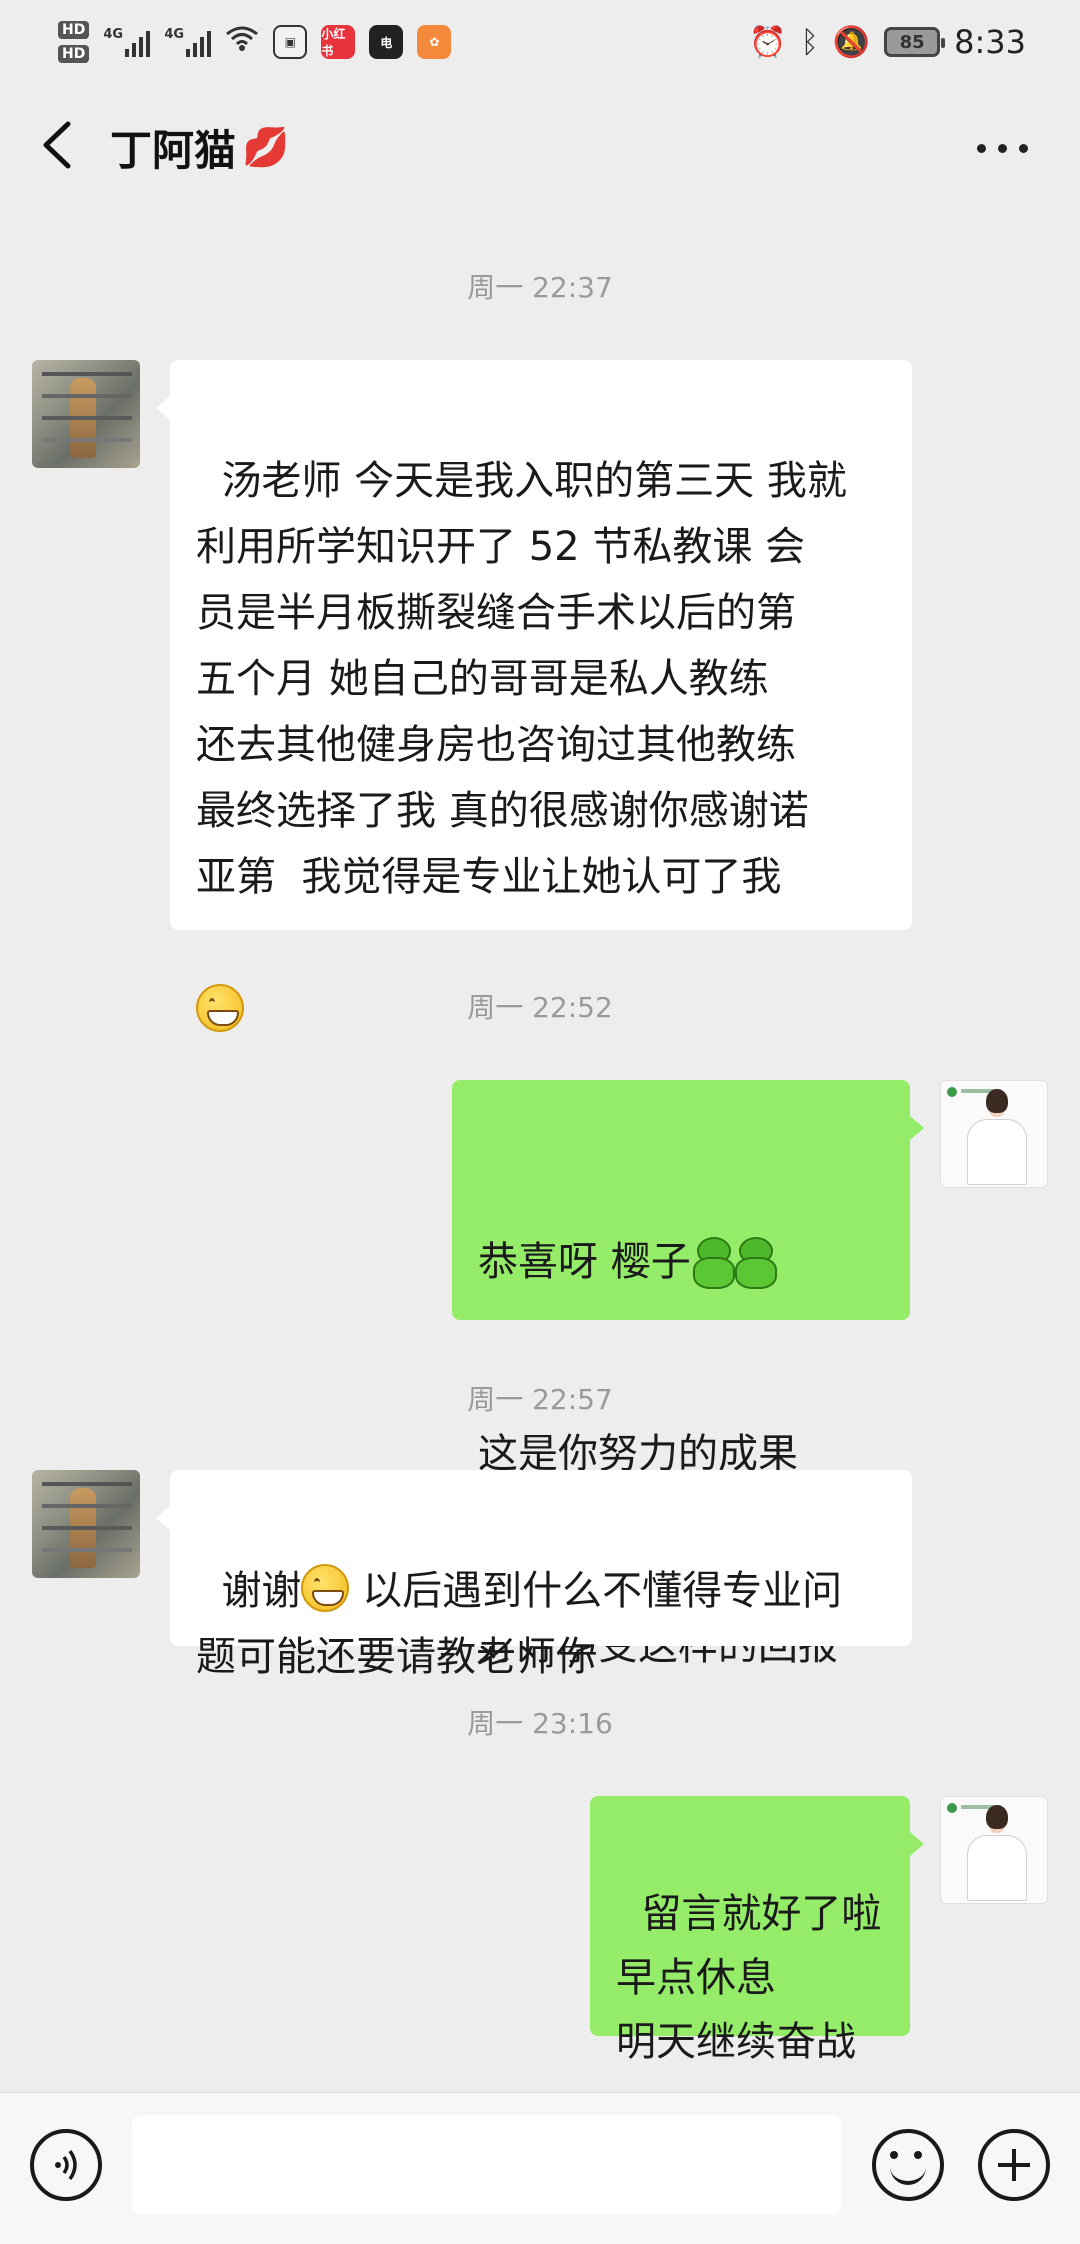  I want to click on status-left: HD HD 4G 4G ▣ 小红书 电 ✿, so click(255, 42).